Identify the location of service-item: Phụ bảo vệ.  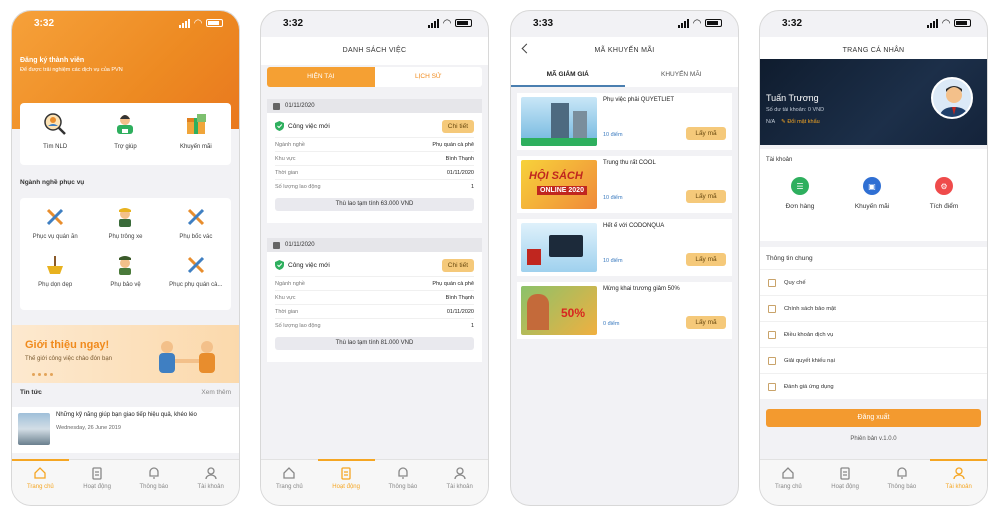
(125, 278).